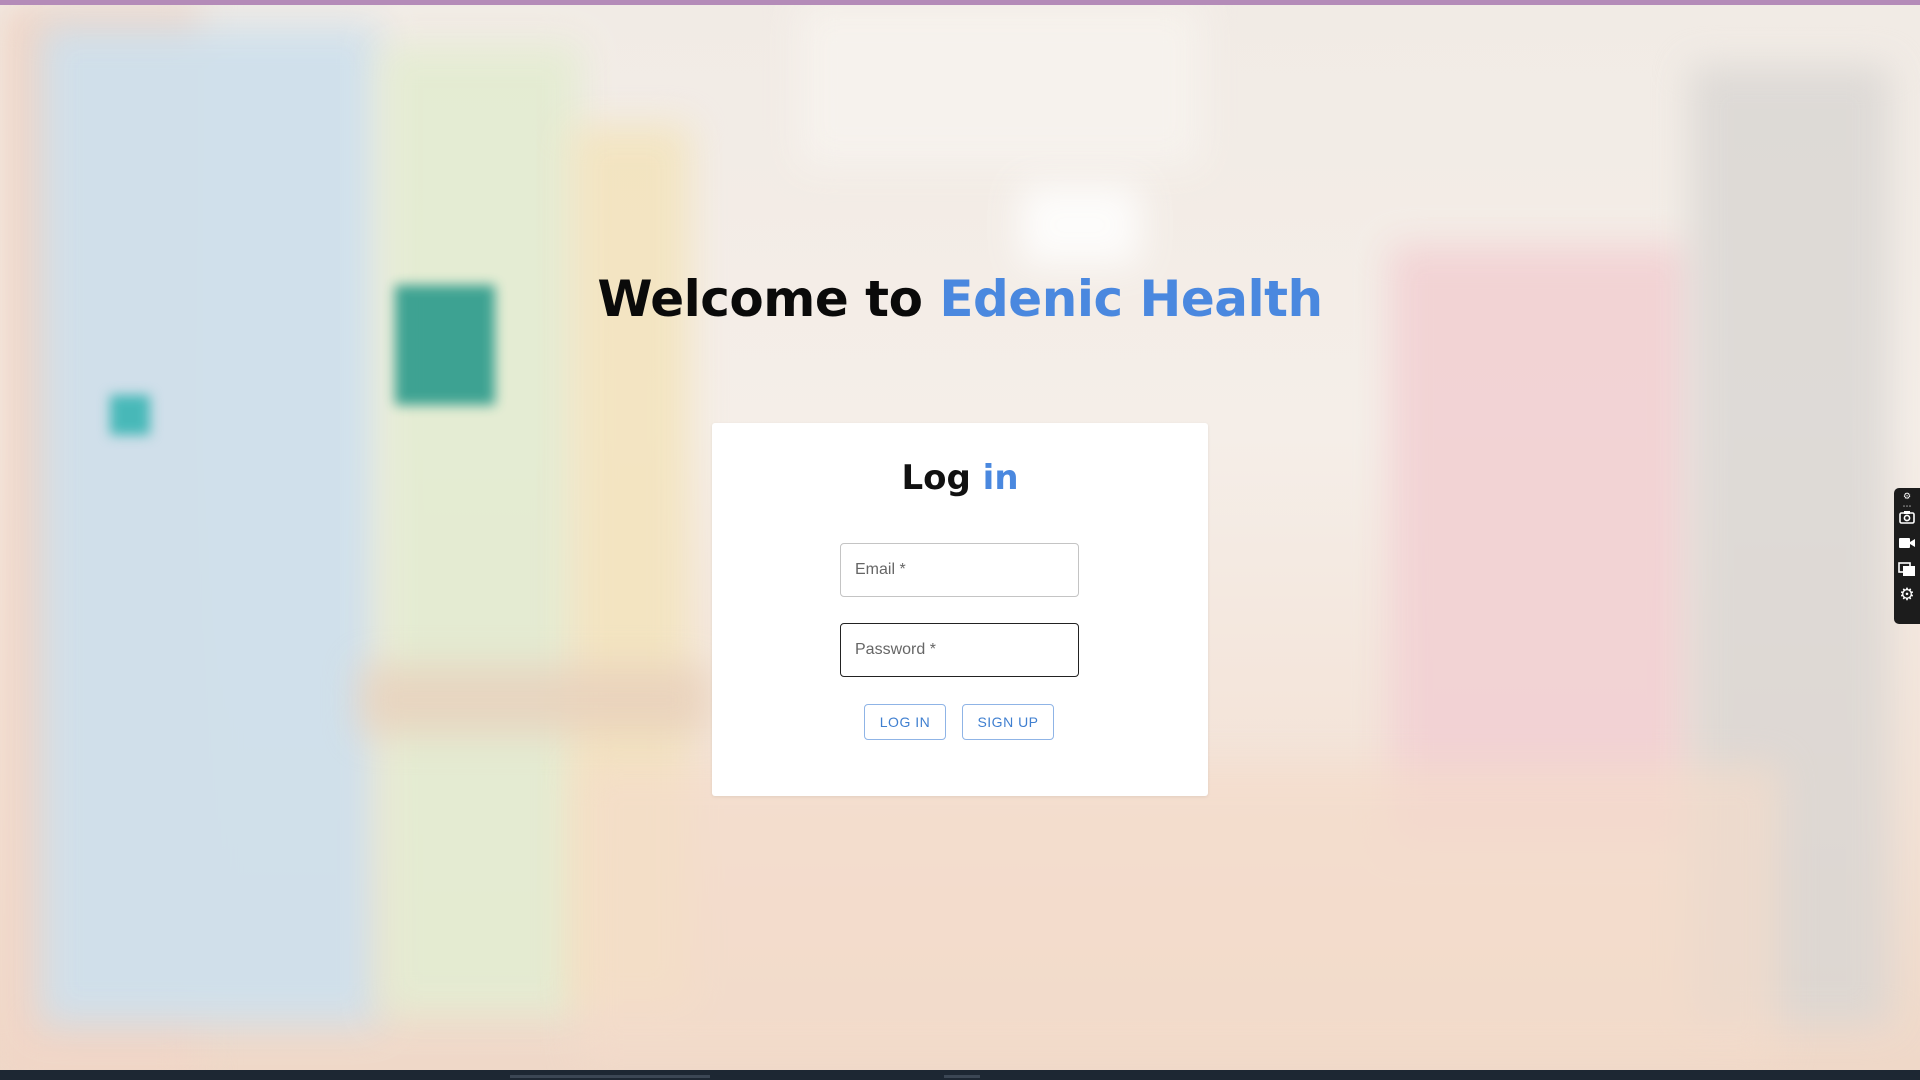  What do you see at coordinates (1000, 478) in the screenshot?
I see `login-title-accent: in` at bounding box center [1000, 478].